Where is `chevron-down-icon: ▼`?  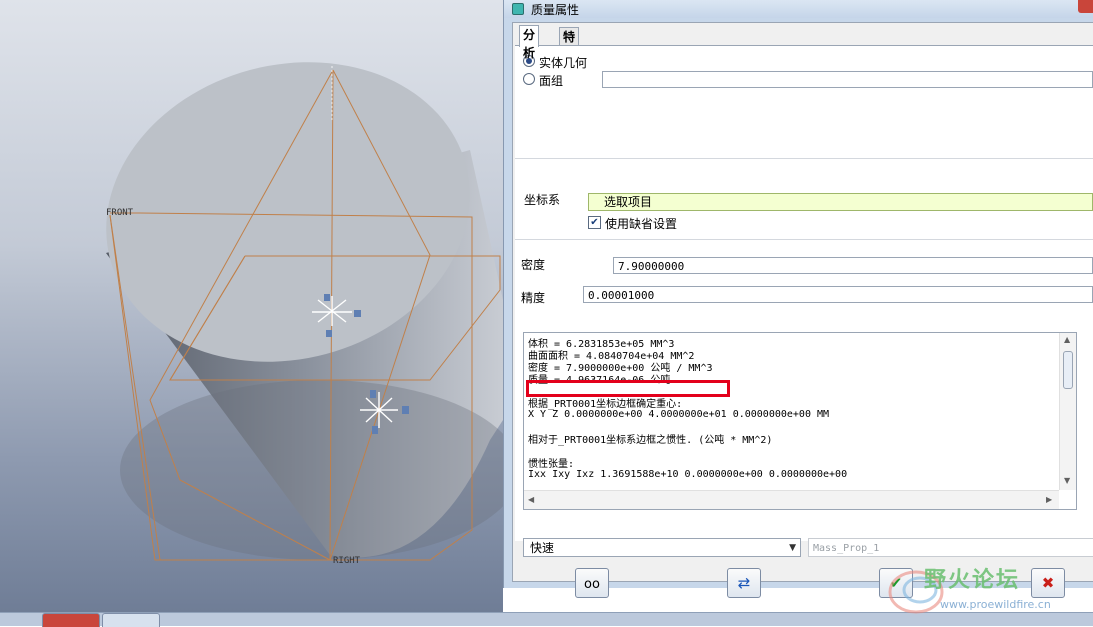 chevron-down-icon: ▼ is located at coordinates (792, 548).